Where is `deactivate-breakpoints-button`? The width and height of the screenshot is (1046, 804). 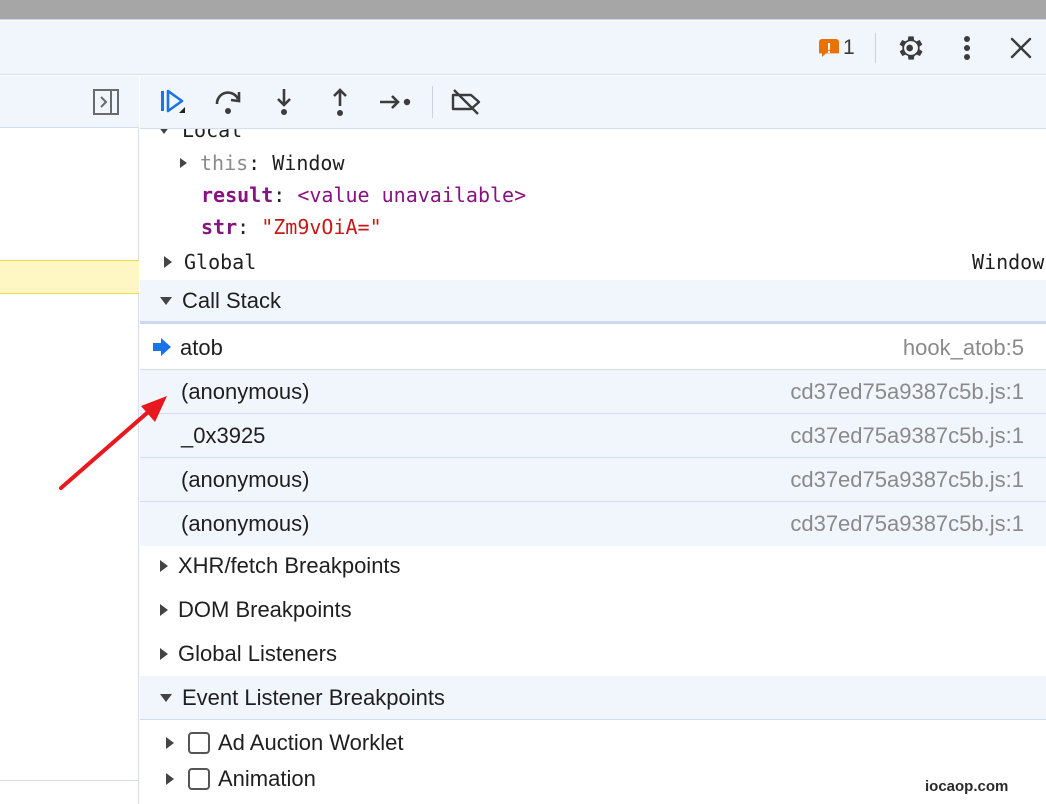 deactivate-breakpoints-button is located at coordinates (466, 102).